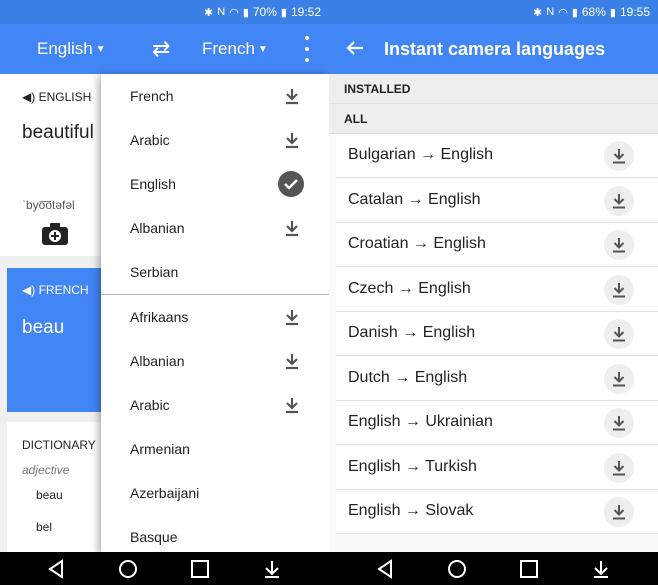  I want to click on dropdown-language-item: Armenian, so click(215, 449).